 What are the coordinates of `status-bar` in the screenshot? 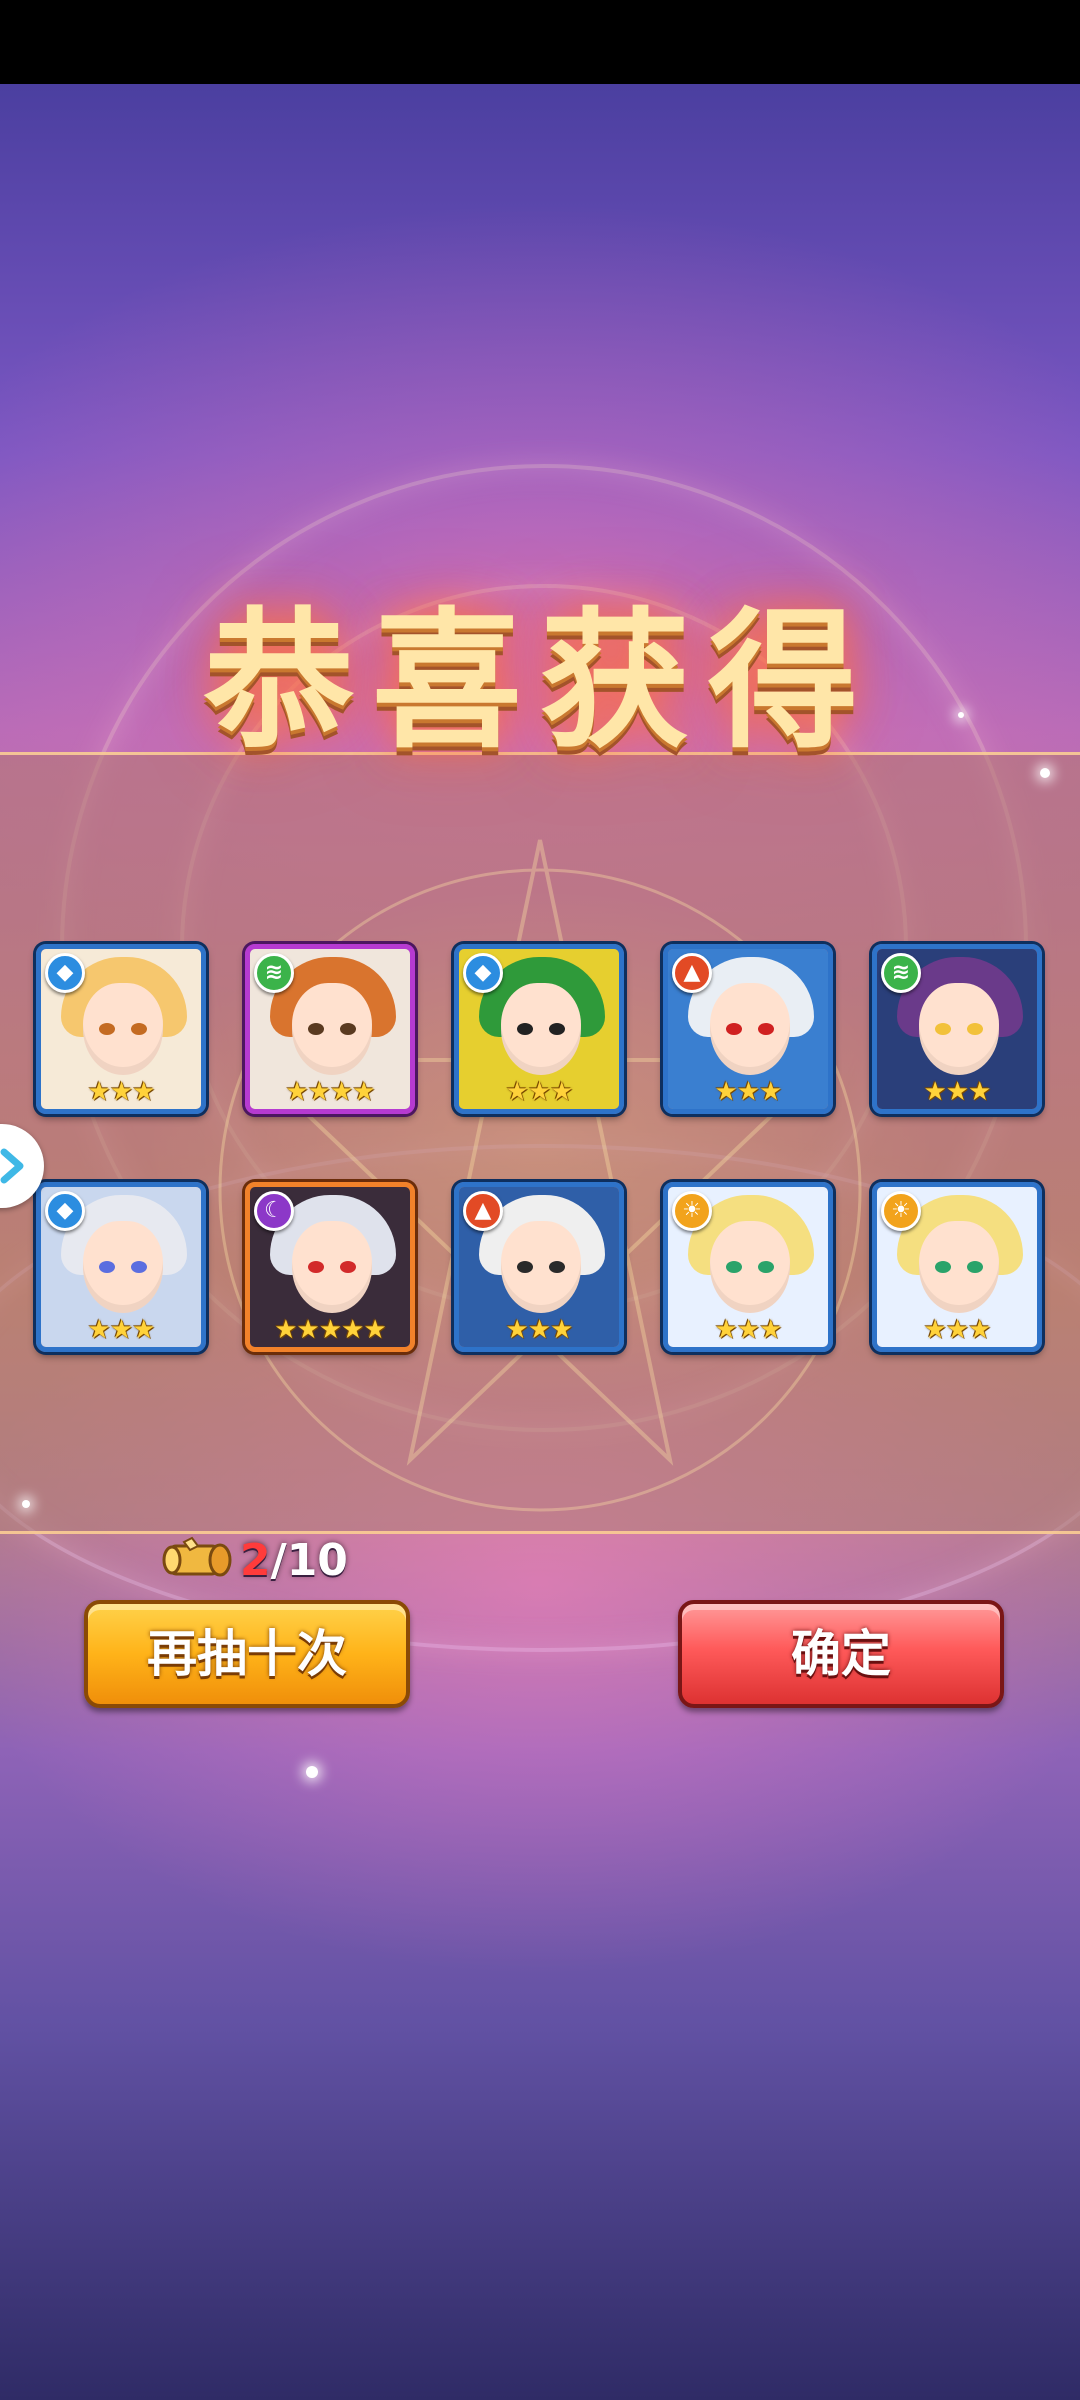 It's located at (540, 42).